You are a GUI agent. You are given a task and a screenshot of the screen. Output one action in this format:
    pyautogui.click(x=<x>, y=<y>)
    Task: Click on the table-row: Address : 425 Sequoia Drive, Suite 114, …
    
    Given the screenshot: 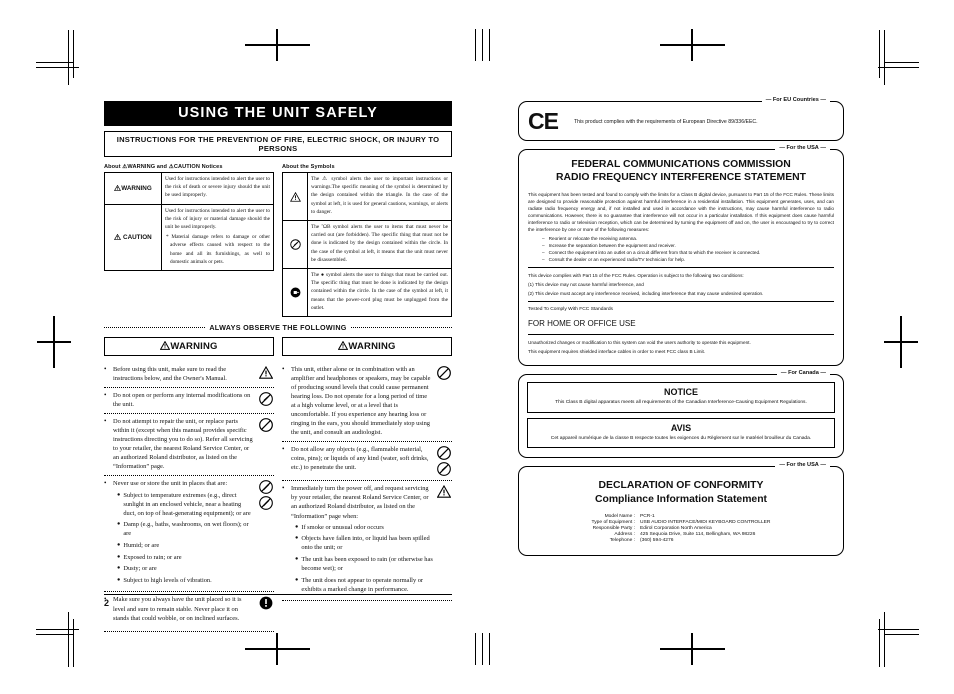 What is the action you would take?
    pyautogui.click(x=681, y=534)
    